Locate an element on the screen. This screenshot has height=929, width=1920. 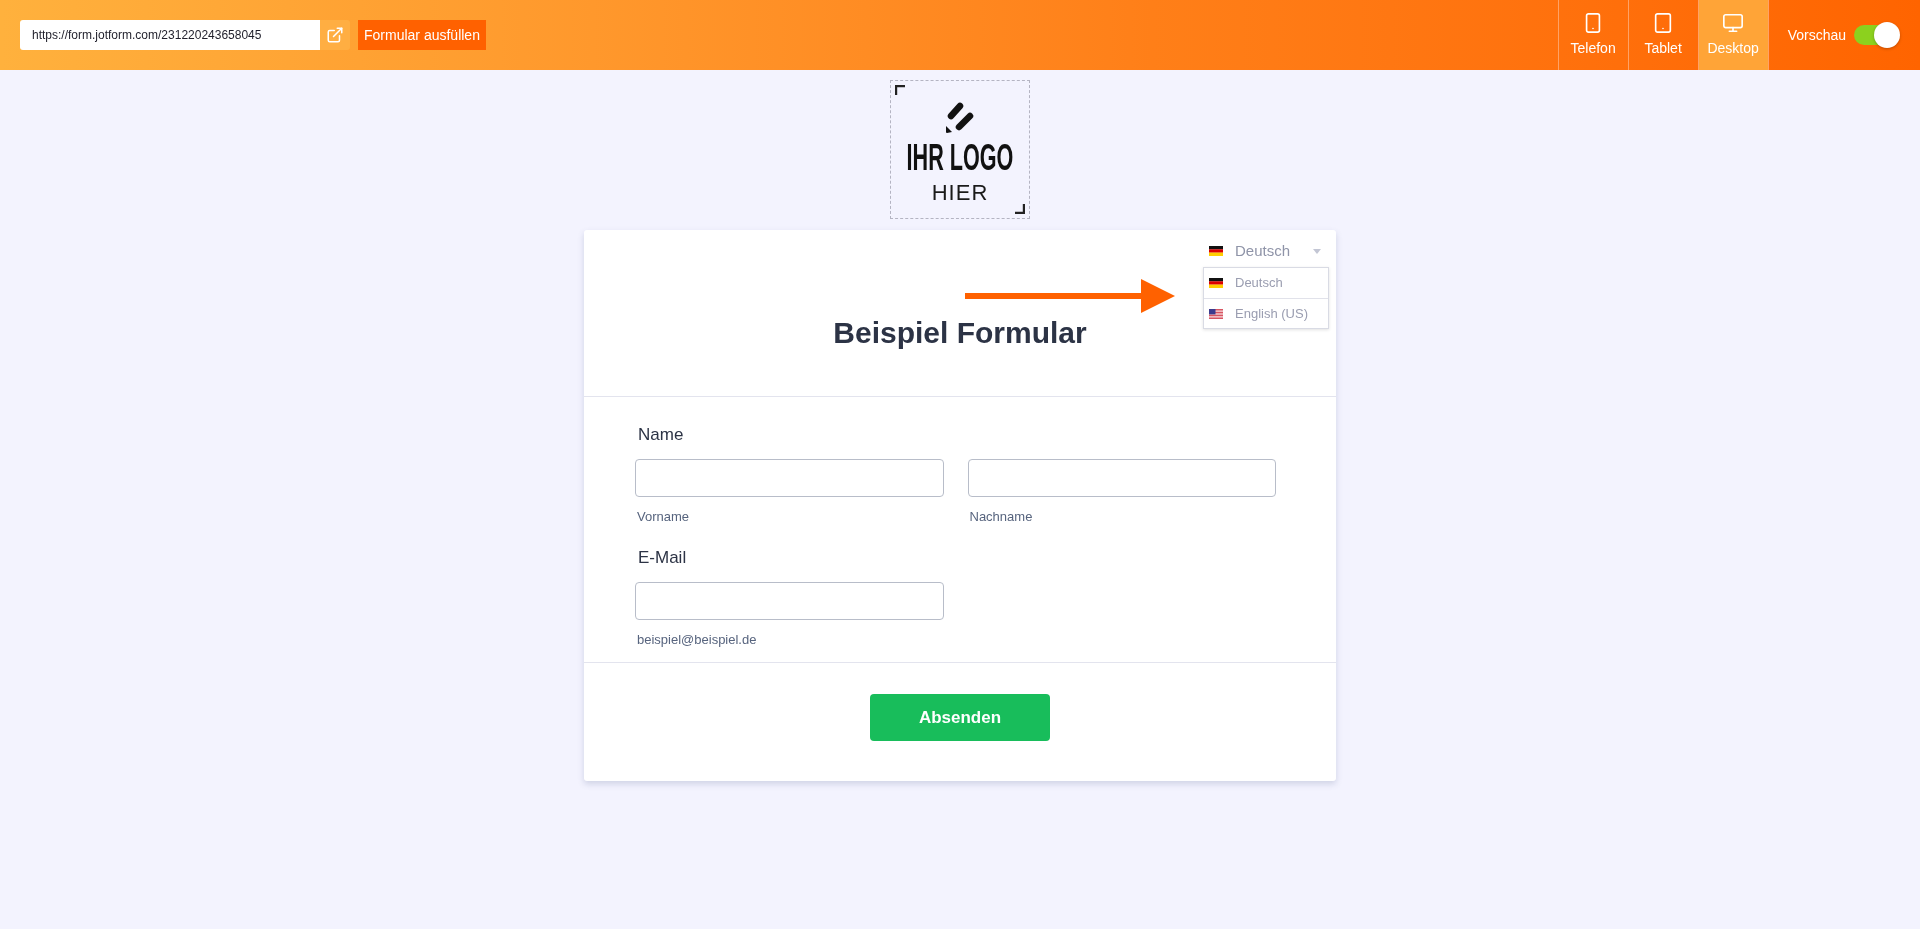
device-tab: Telefon is located at coordinates (1592, 35).